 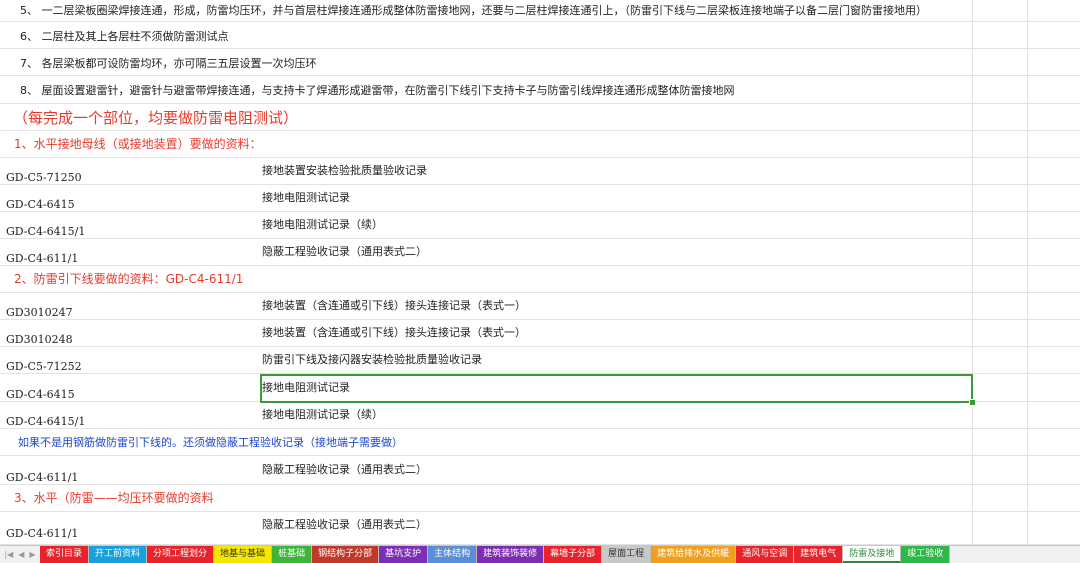 I want to click on sheet-tab: 建筑电气, so click(x=819, y=554).